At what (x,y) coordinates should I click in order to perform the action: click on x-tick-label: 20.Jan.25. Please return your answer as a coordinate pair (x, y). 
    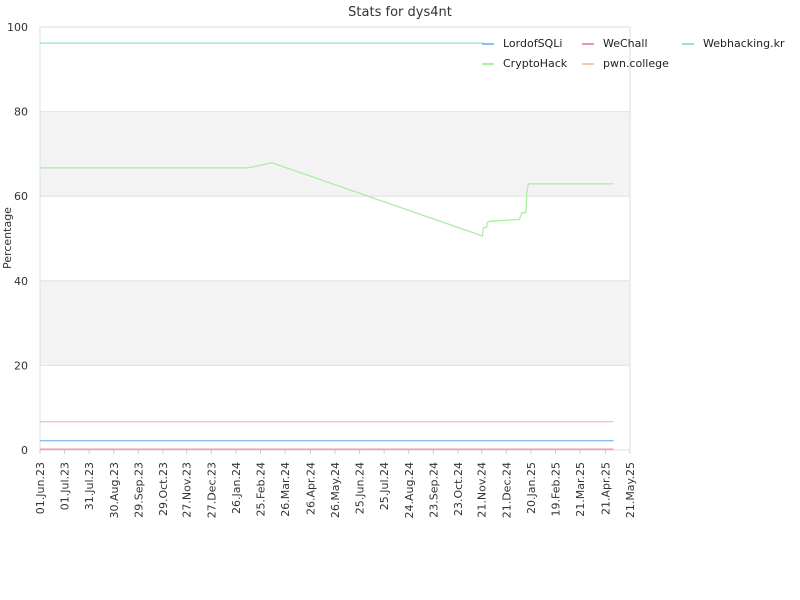
    Looking at the image, I should click on (531, 488).